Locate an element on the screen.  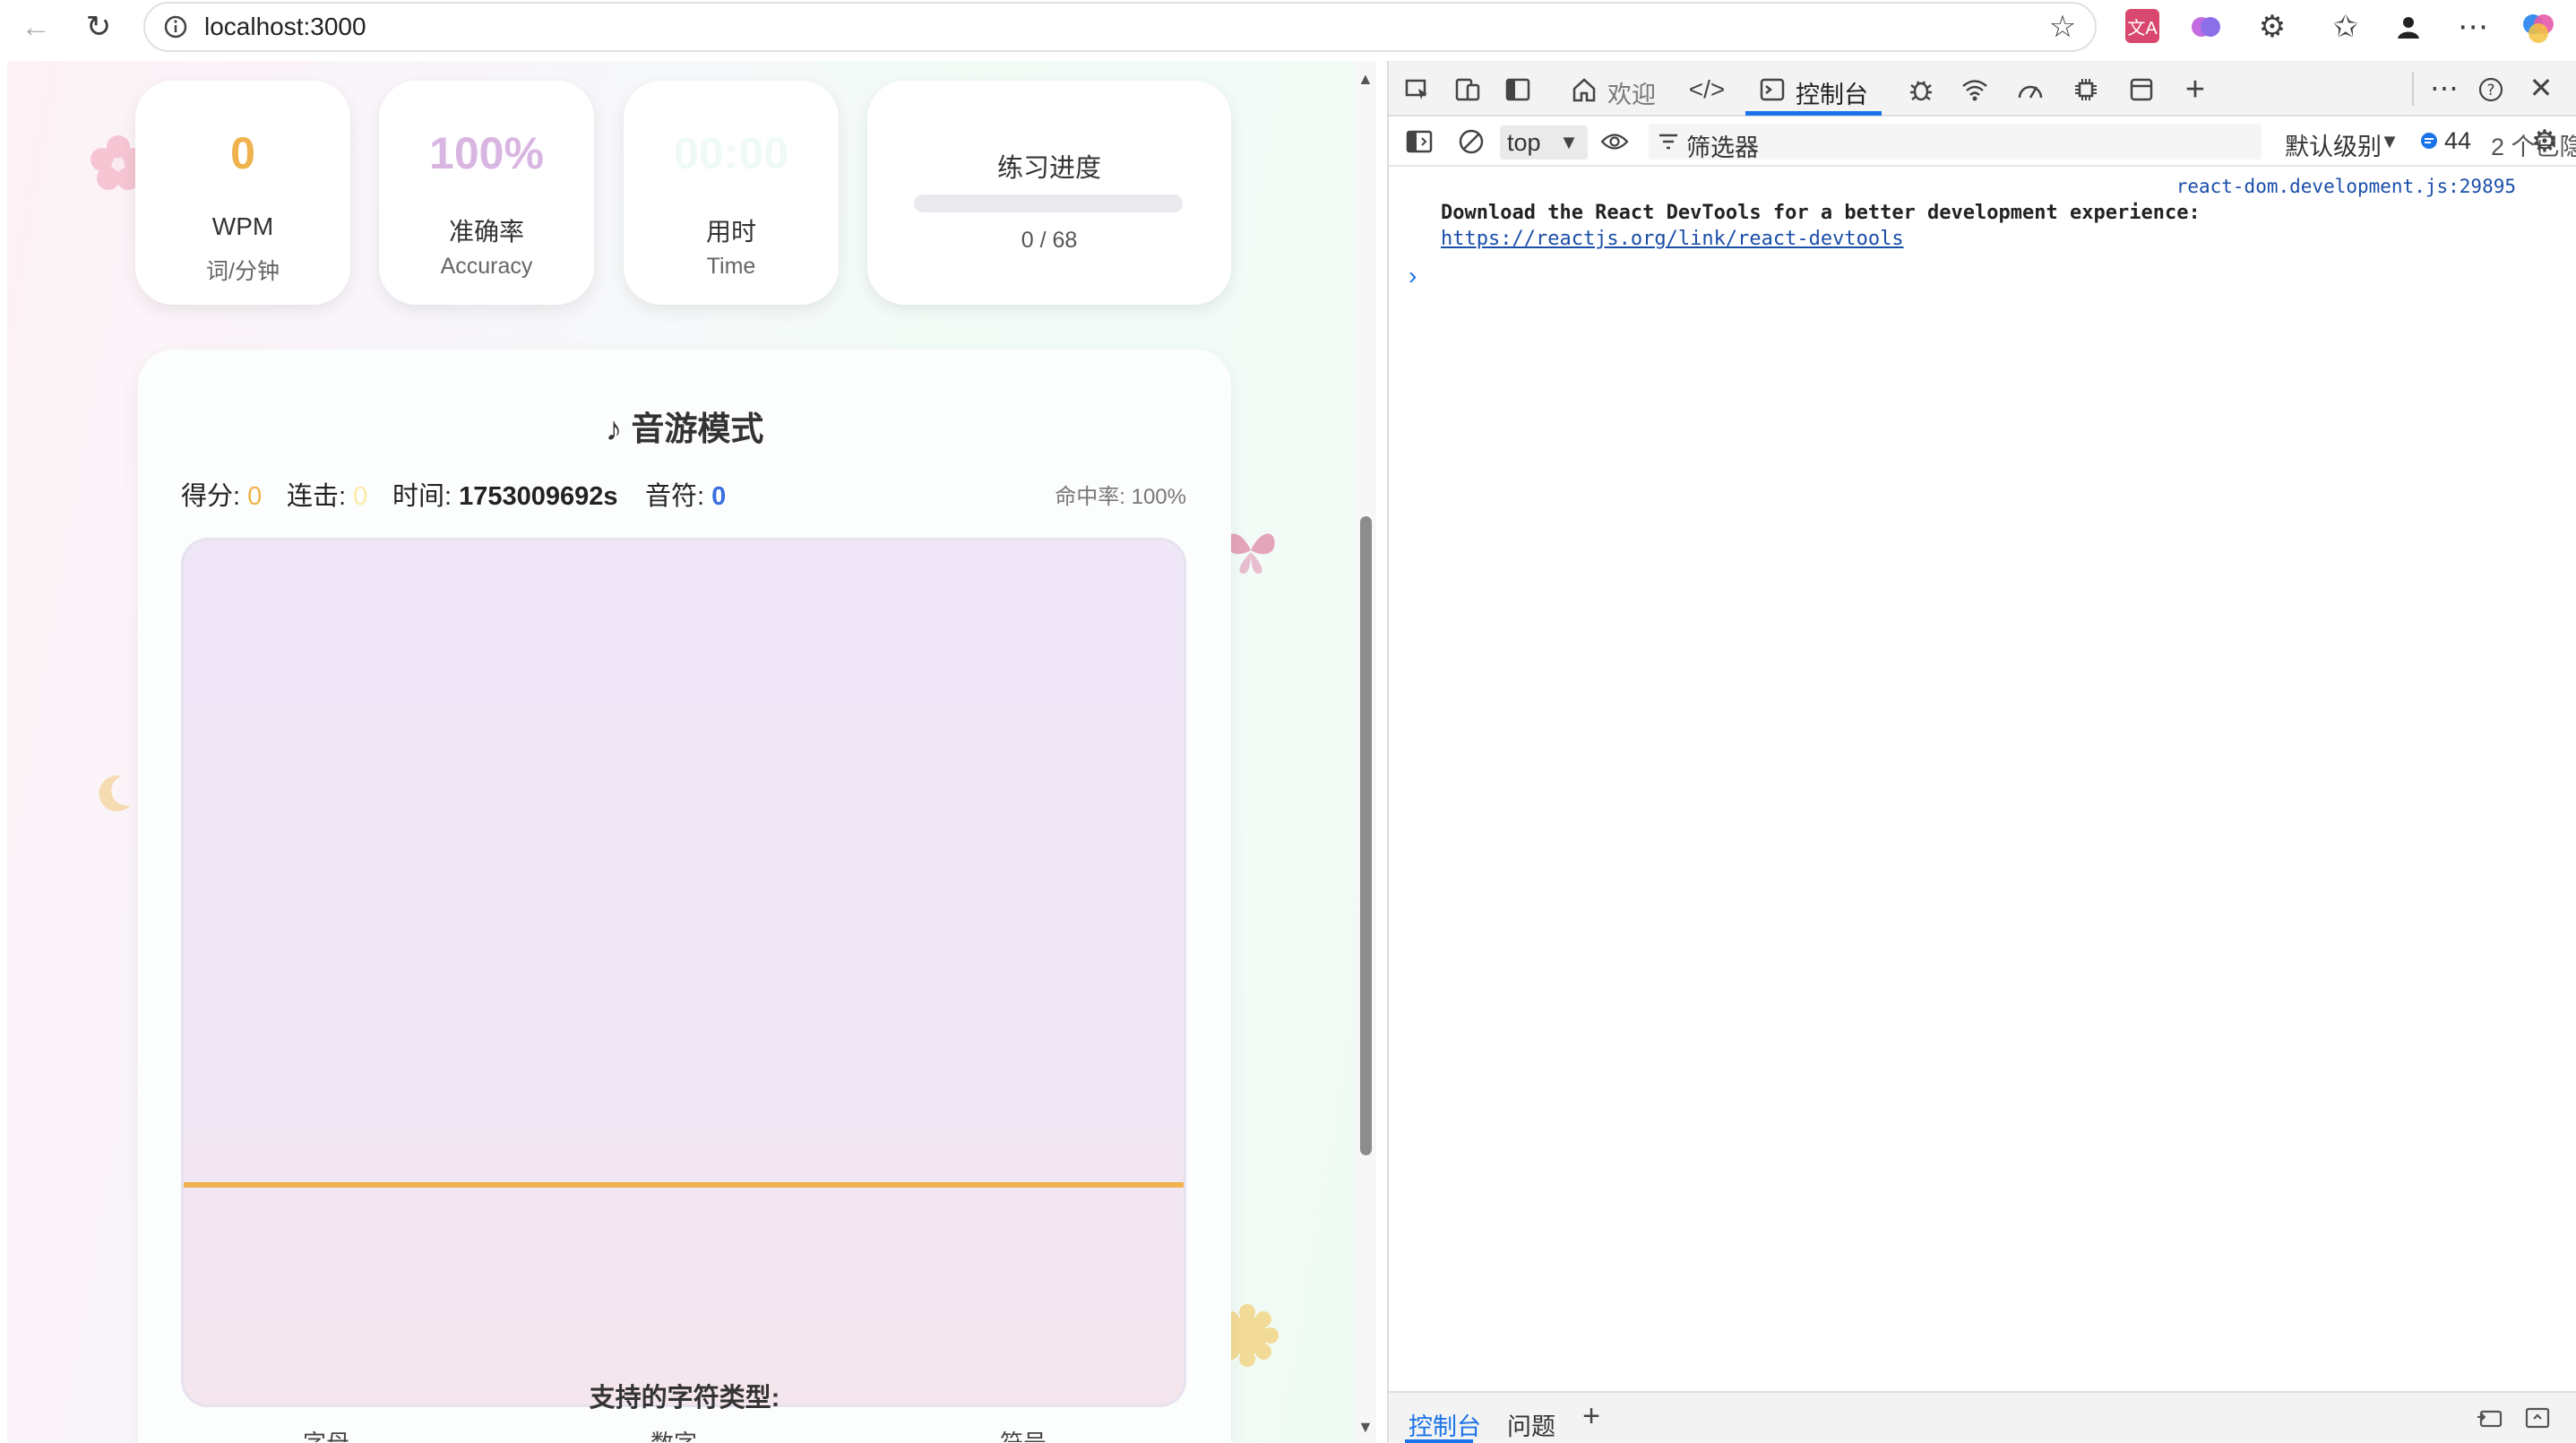
context-selector: top ▼ is located at coordinates (1544, 142).